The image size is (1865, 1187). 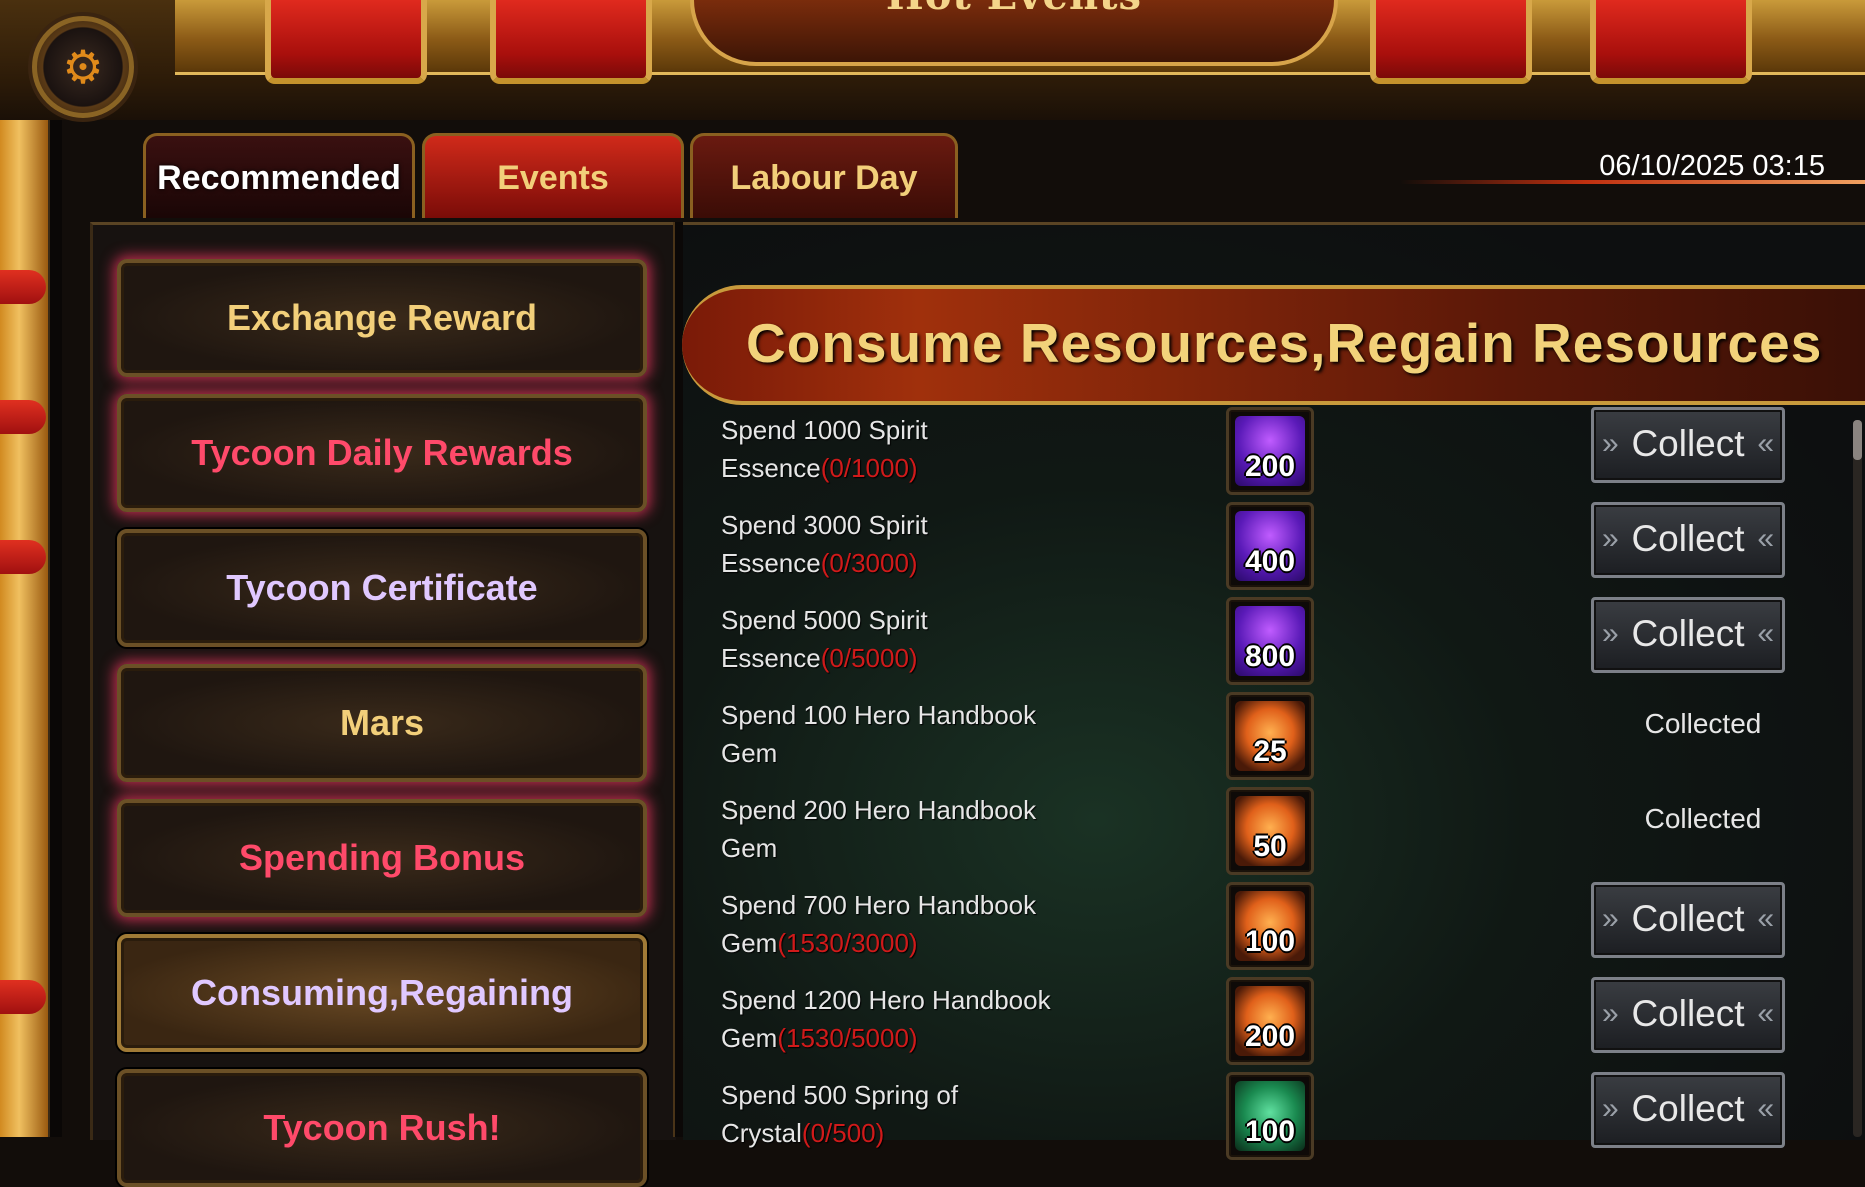 What do you see at coordinates (879, 810) in the screenshot?
I see `task-line1: Spend 200 Hero Handbook` at bounding box center [879, 810].